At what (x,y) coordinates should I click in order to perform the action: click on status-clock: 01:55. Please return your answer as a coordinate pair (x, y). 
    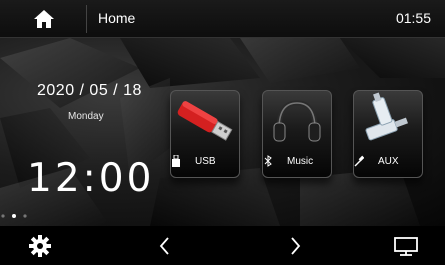
    Looking at the image, I should click on (413, 18).